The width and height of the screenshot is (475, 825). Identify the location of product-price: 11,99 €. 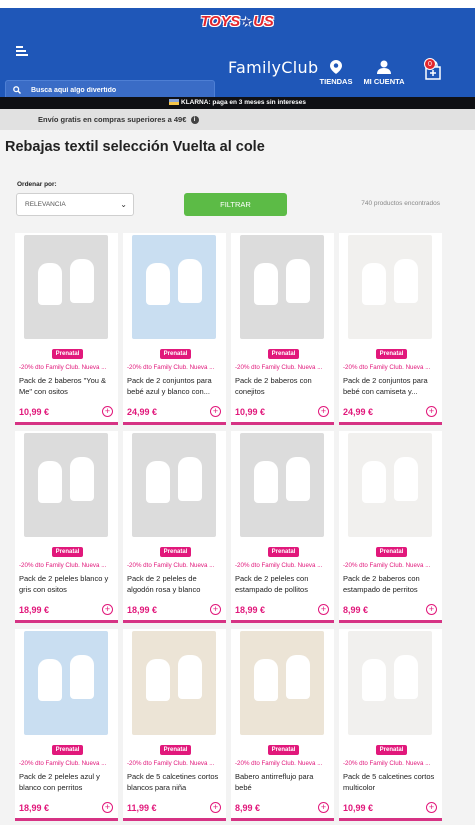
(142, 808).